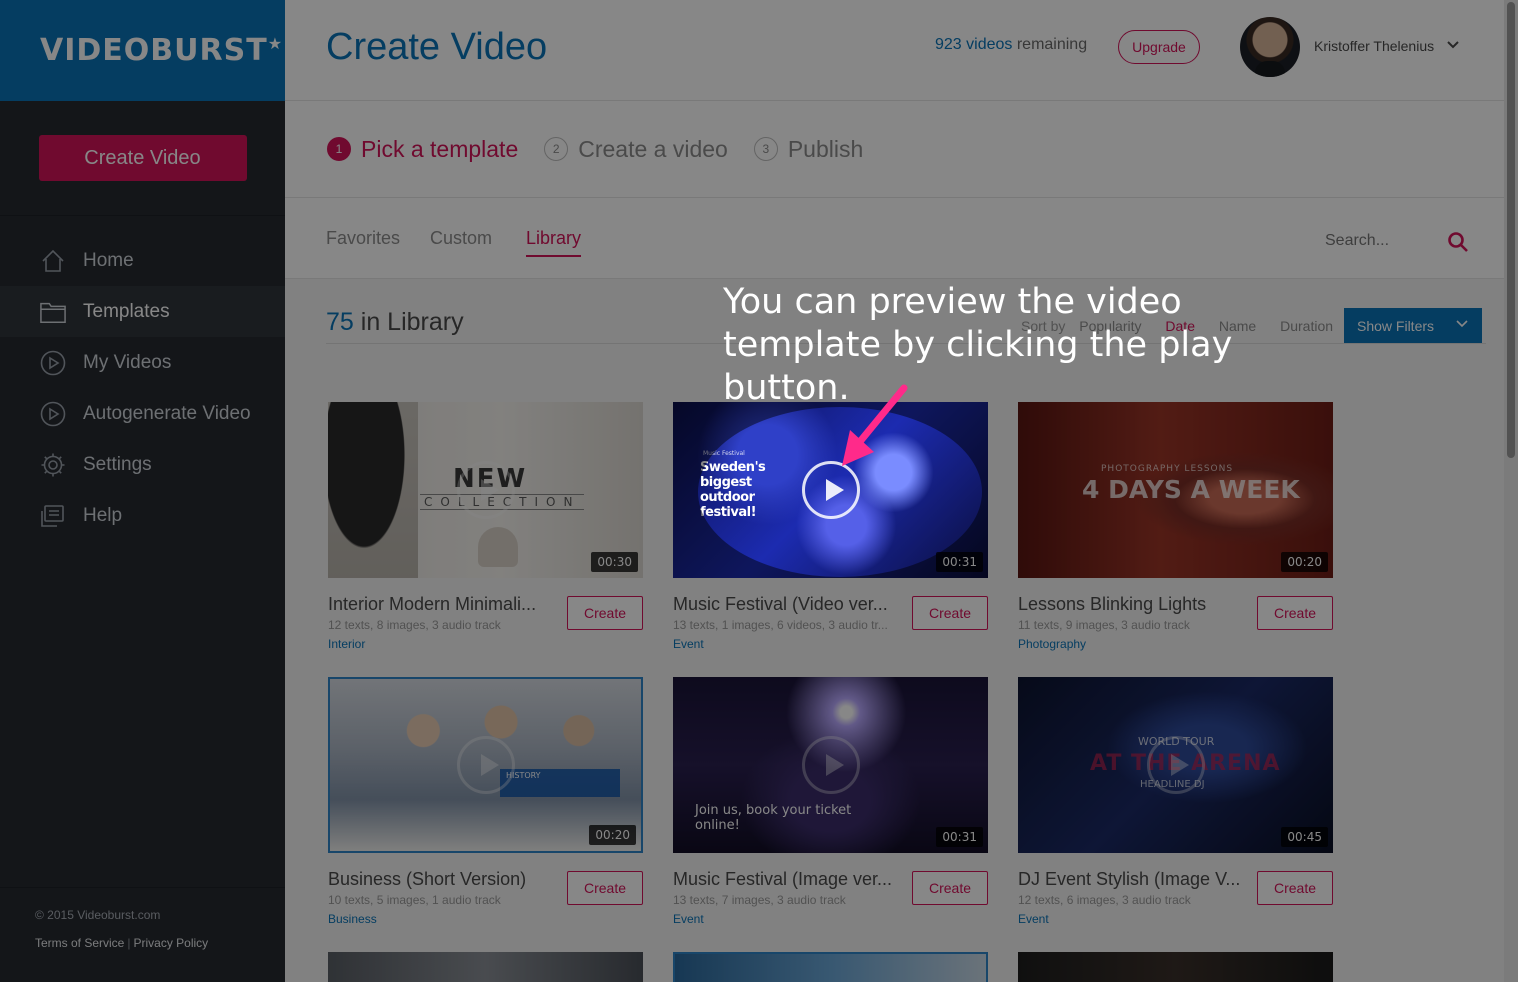  What do you see at coordinates (1511, 230) in the screenshot?
I see `scrollbar-thumb` at bounding box center [1511, 230].